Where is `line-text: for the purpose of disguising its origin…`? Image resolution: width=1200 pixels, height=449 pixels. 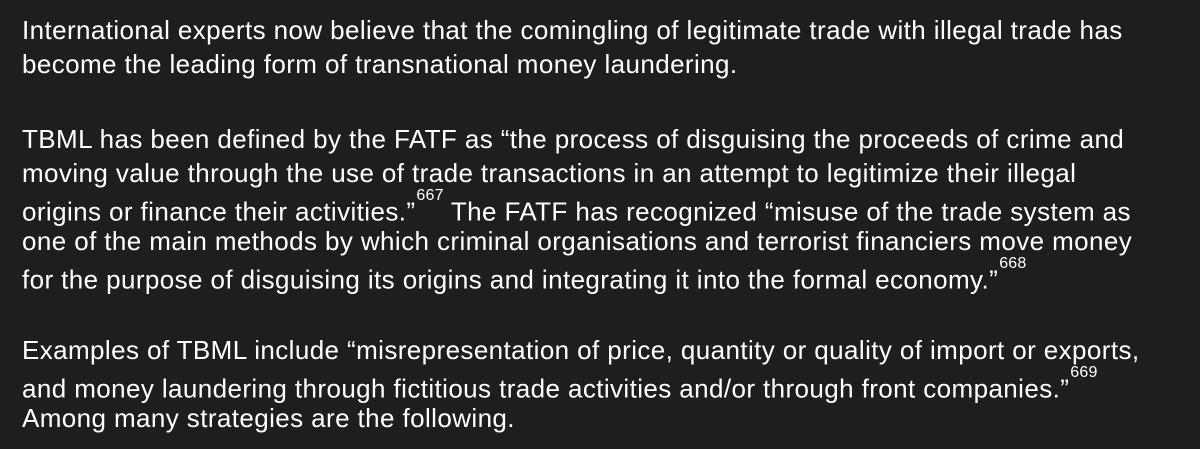
line-text: for the purpose of disguising its origin… is located at coordinates (510, 279).